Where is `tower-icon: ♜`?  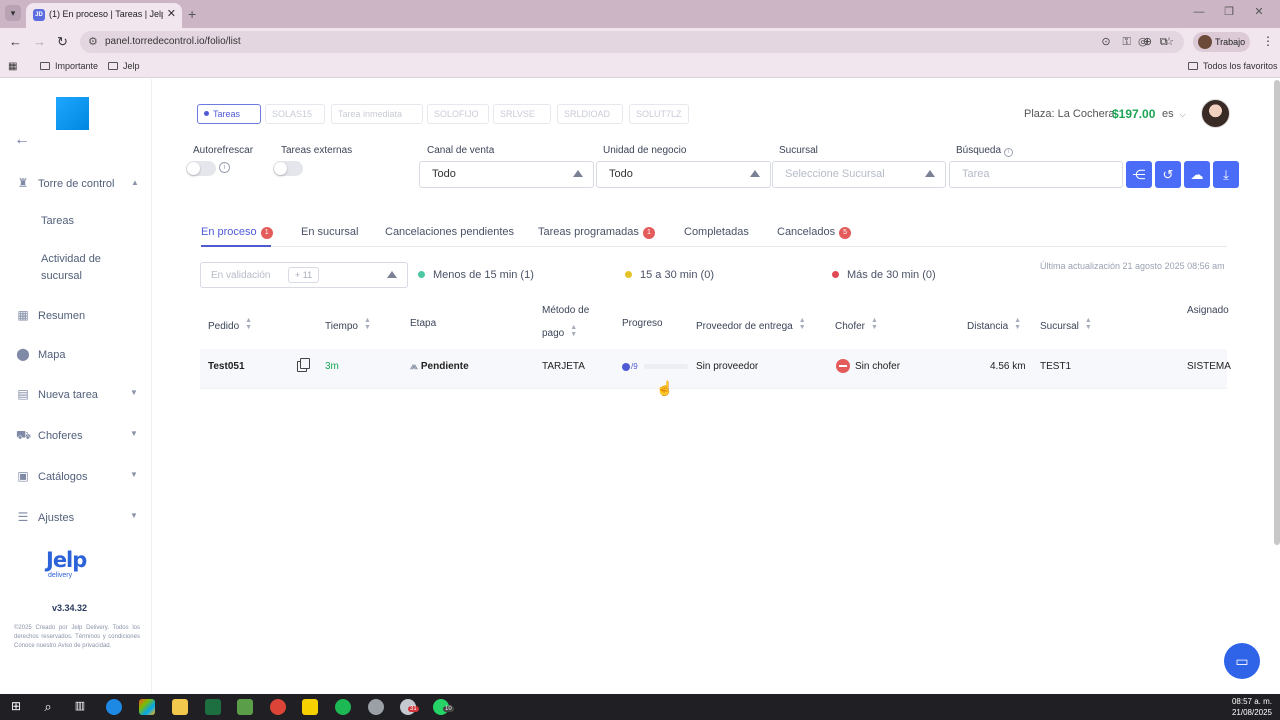
tower-icon: ♜ is located at coordinates (23, 183).